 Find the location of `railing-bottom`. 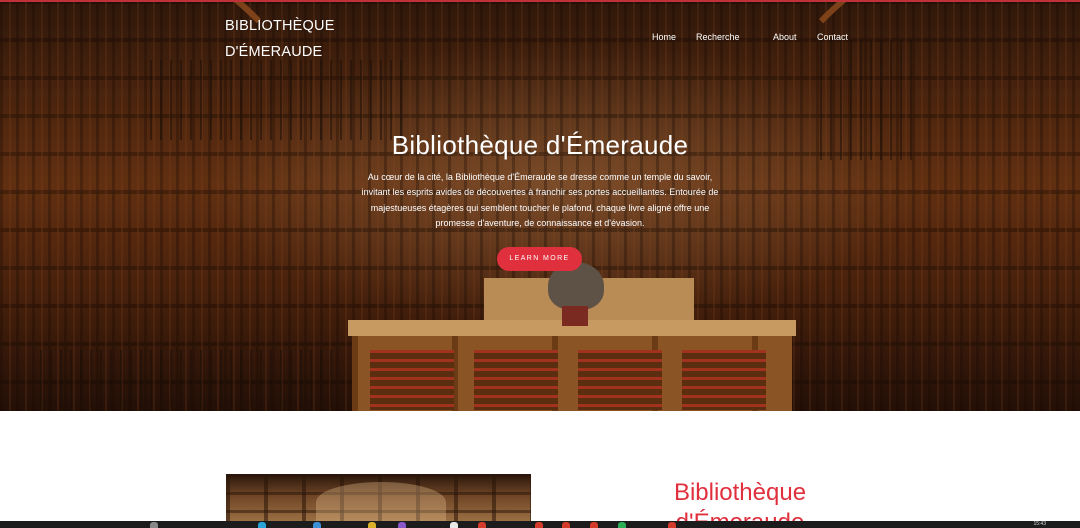

railing-bottom is located at coordinates (190, 380).